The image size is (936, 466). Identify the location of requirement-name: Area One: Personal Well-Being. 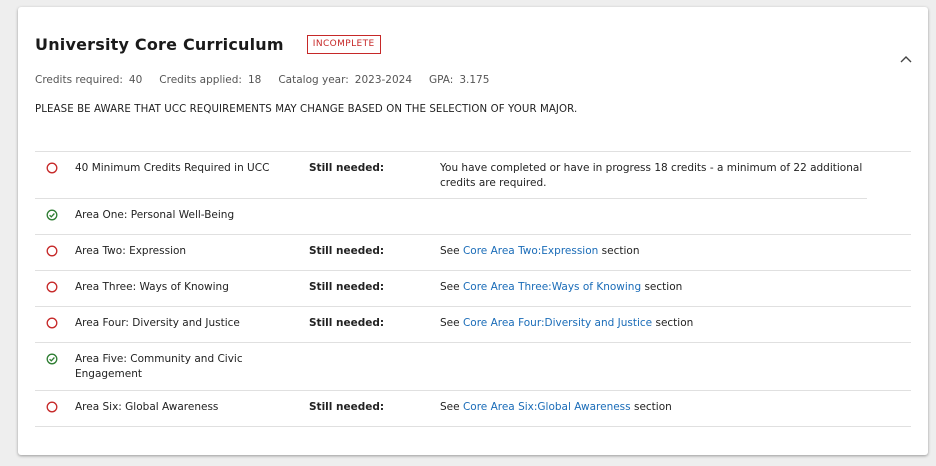
(155, 215).